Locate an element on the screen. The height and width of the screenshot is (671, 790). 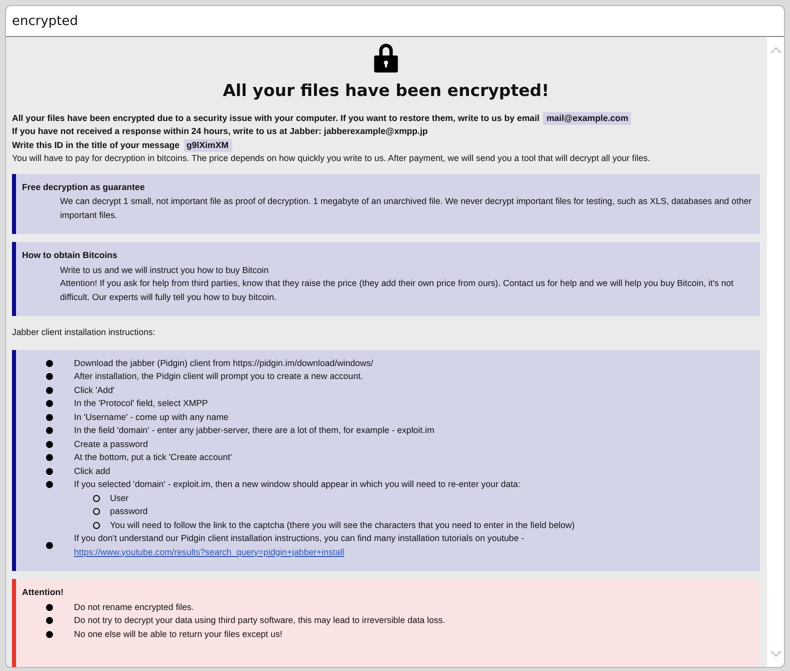
intro-text: Write this ID in the title of your message is located at coordinates (96, 145).